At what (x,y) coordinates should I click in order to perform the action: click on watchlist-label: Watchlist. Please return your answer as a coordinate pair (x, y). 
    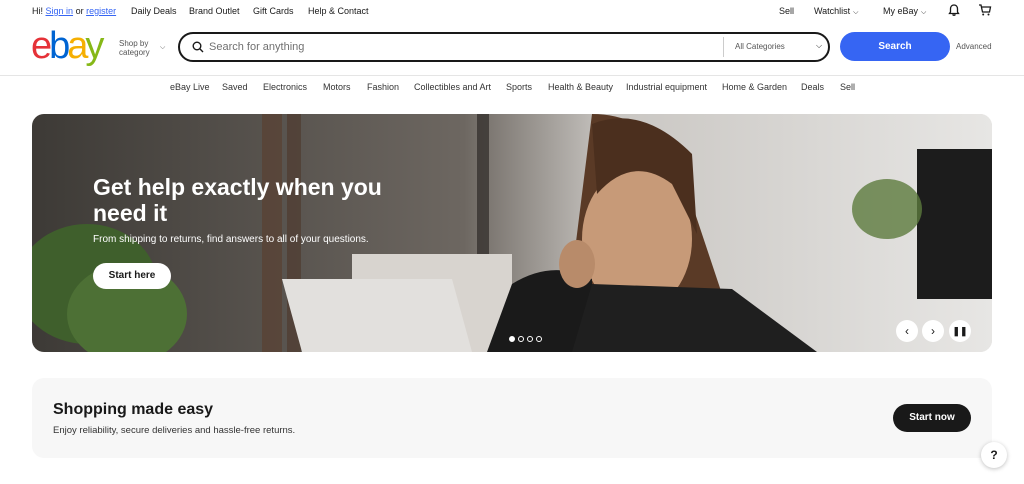
    Looking at the image, I should click on (832, 11).